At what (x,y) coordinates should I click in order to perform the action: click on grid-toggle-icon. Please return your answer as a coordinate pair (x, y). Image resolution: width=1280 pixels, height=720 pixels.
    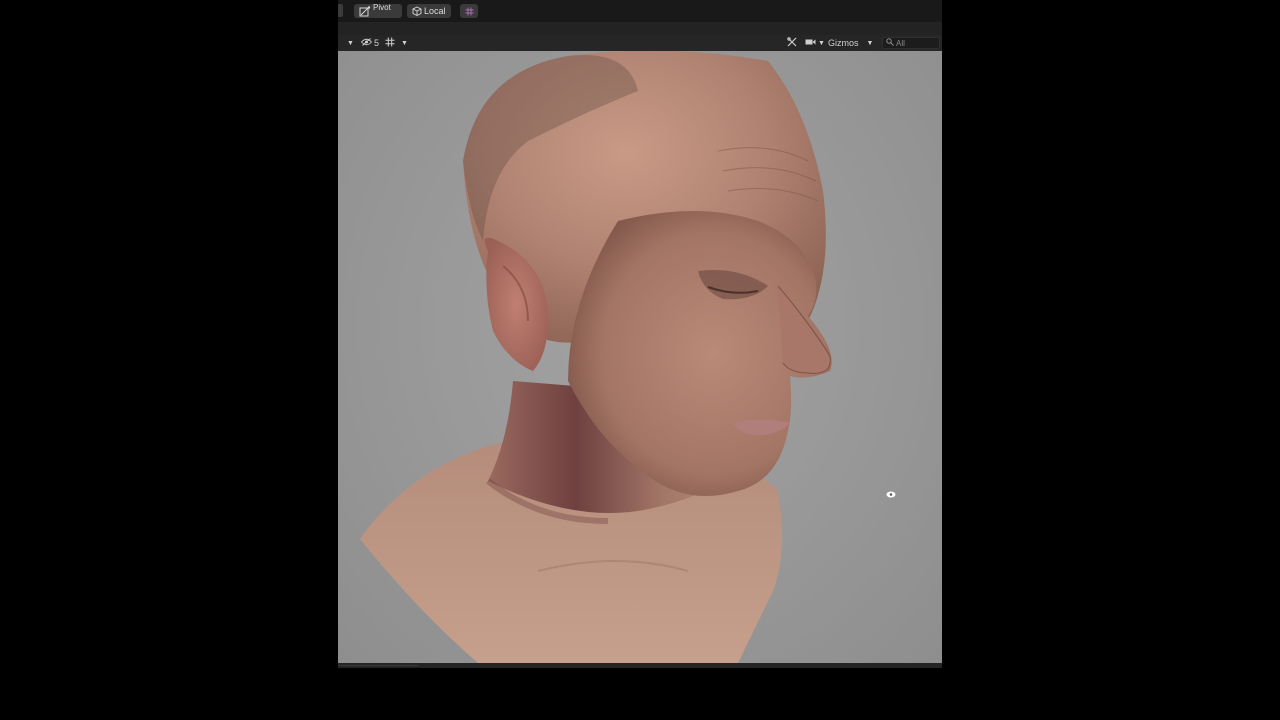
    Looking at the image, I should click on (390, 43).